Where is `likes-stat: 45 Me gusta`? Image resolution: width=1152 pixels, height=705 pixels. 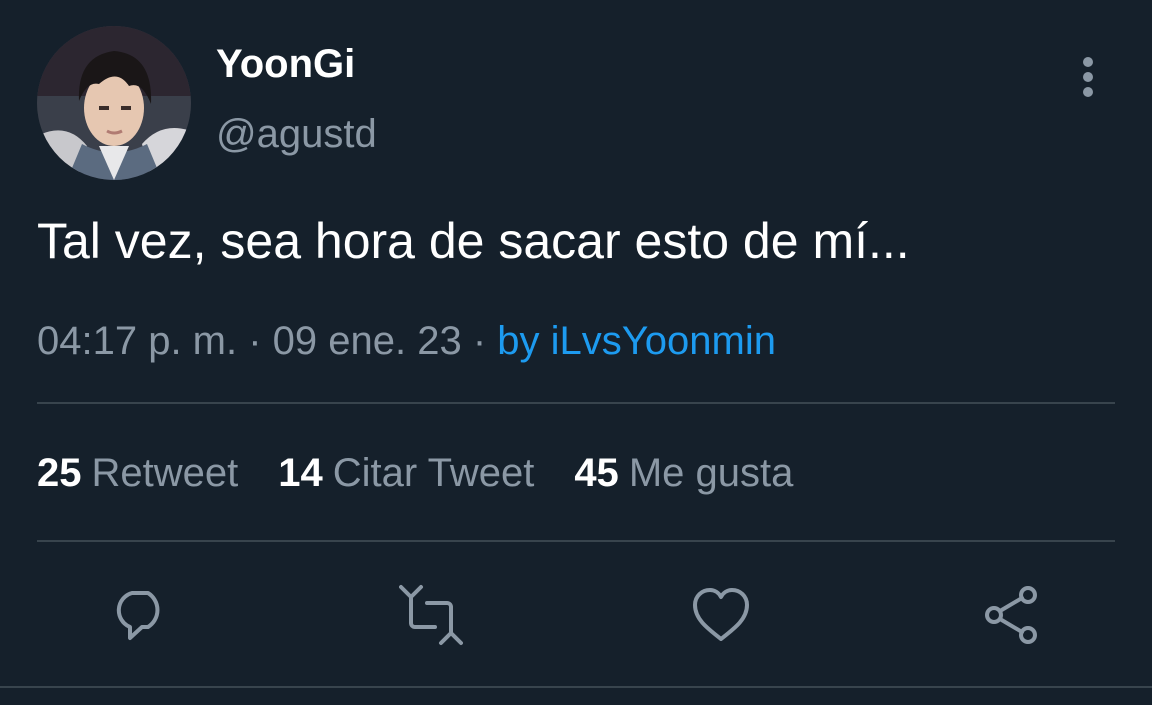
likes-stat: 45 Me gusta is located at coordinates (683, 473).